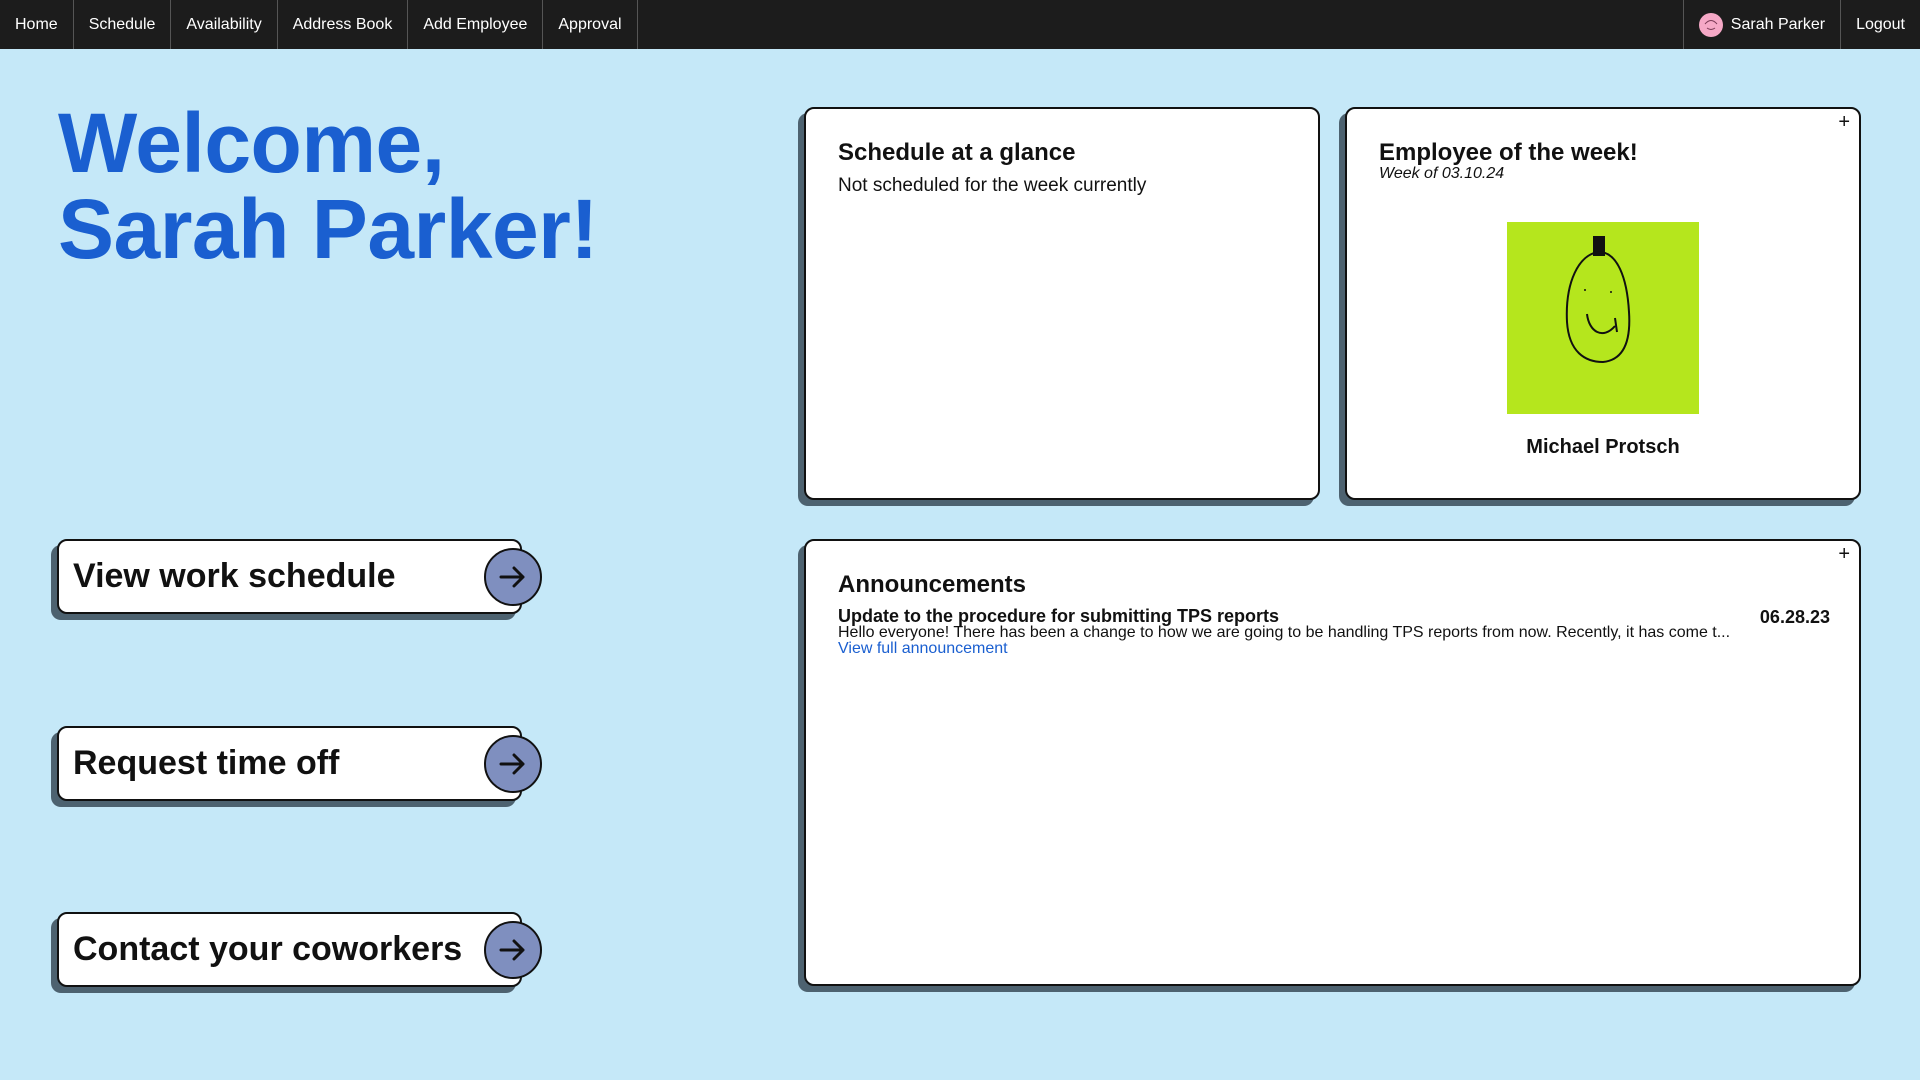  What do you see at coordinates (224, 24) in the screenshot?
I see `nav-item-availability: Availability` at bounding box center [224, 24].